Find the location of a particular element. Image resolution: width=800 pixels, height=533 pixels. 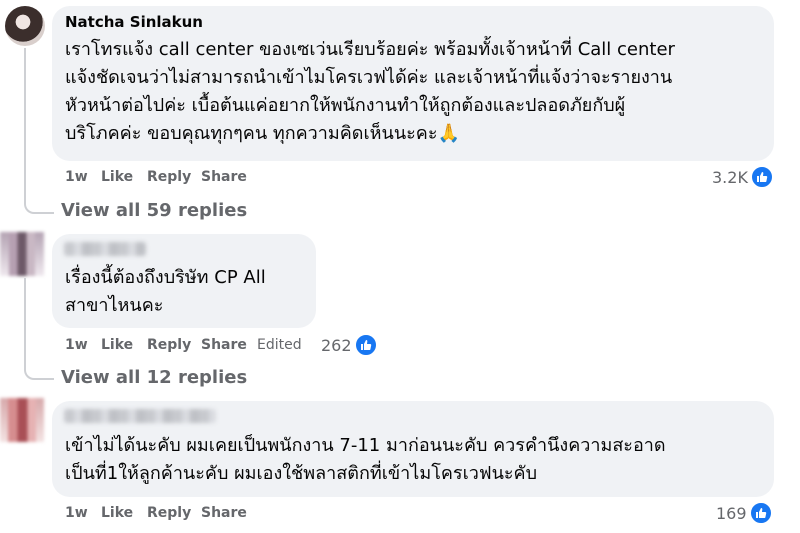

reaction-count: 262 is located at coordinates (349, 345).